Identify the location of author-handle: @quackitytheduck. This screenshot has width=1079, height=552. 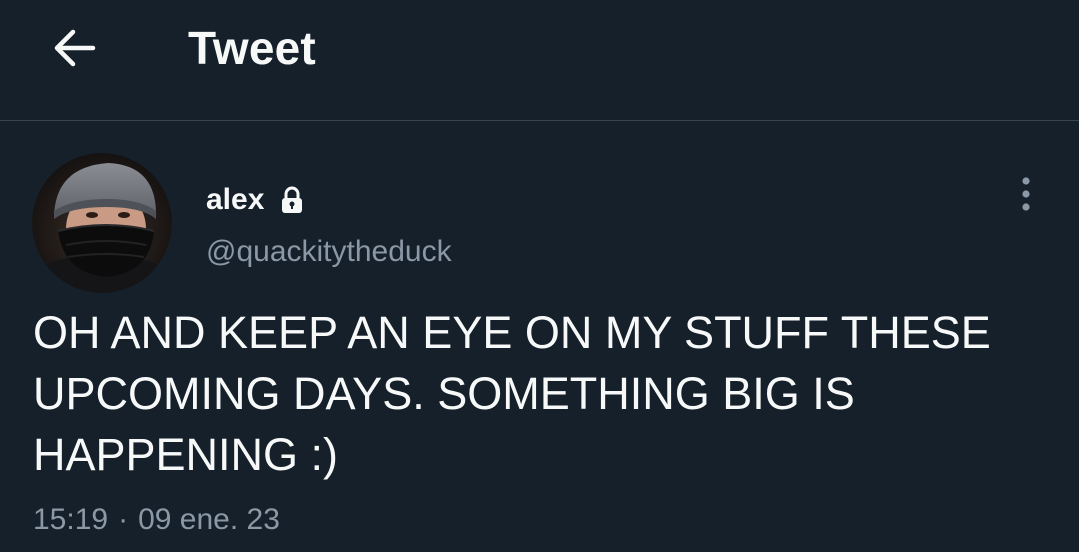
(329, 252).